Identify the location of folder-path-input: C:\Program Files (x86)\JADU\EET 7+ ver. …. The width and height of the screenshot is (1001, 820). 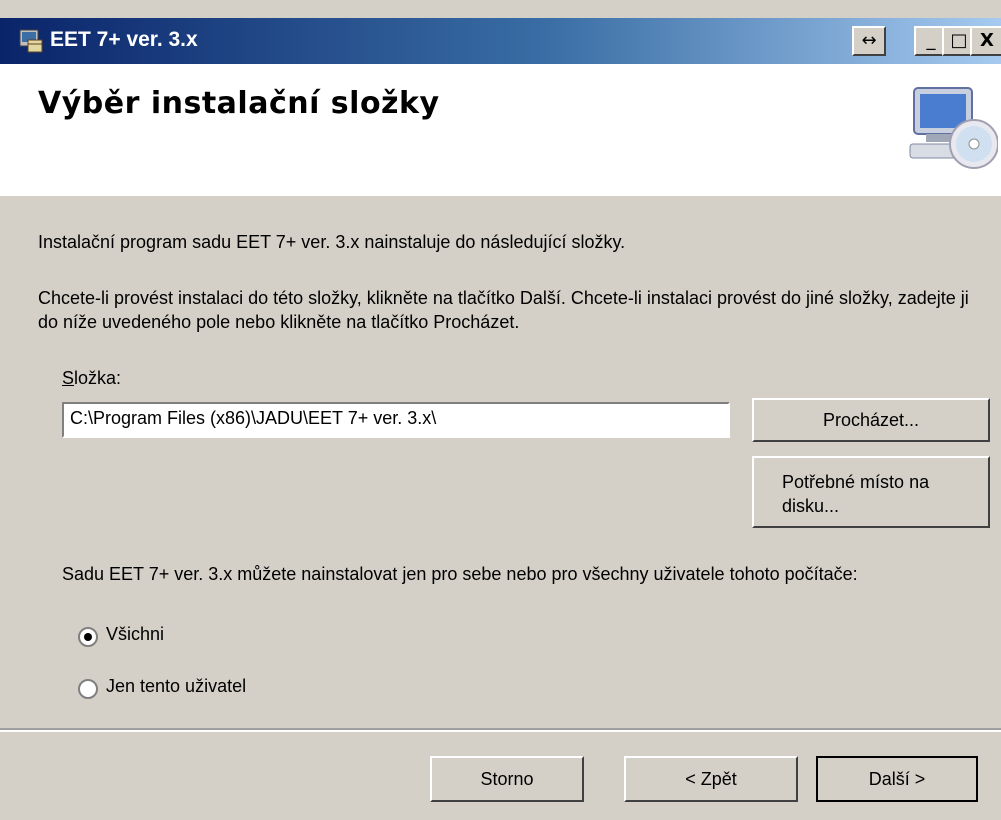
(396, 420).